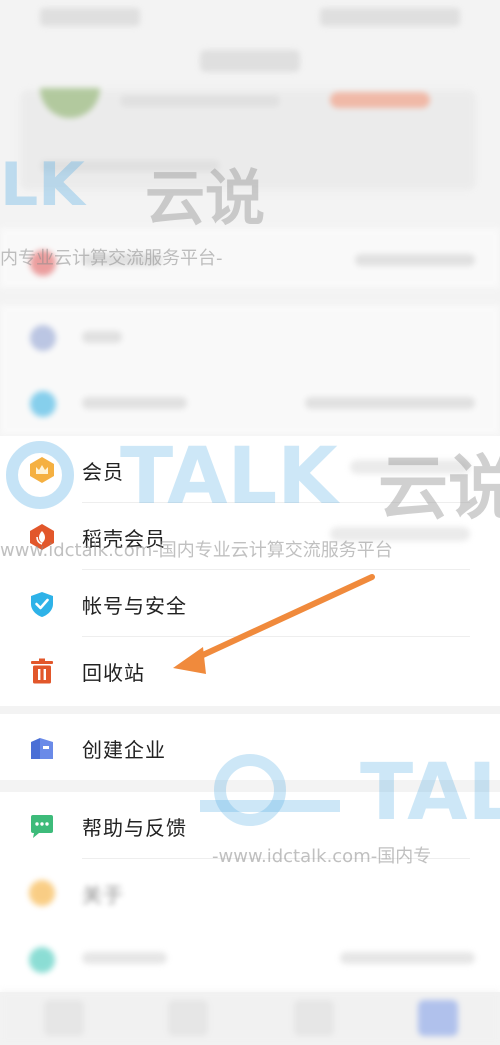 Image resolution: width=500 pixels, height=1045 pixels. I want to click on arrow-shaft, so click(282, 618).